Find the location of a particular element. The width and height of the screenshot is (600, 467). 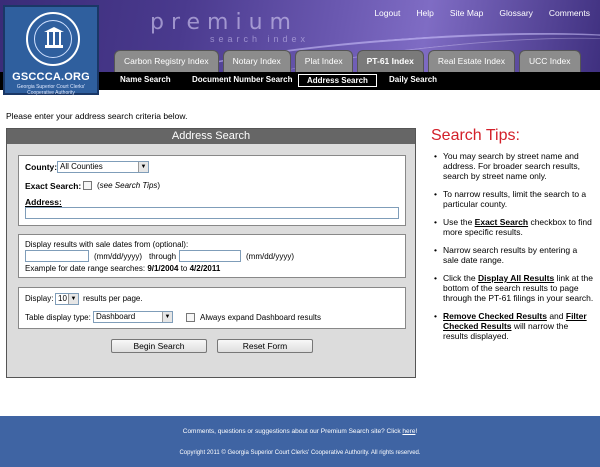

see-search-tips-text: see Search Tips is located at coordinates (128, 185).